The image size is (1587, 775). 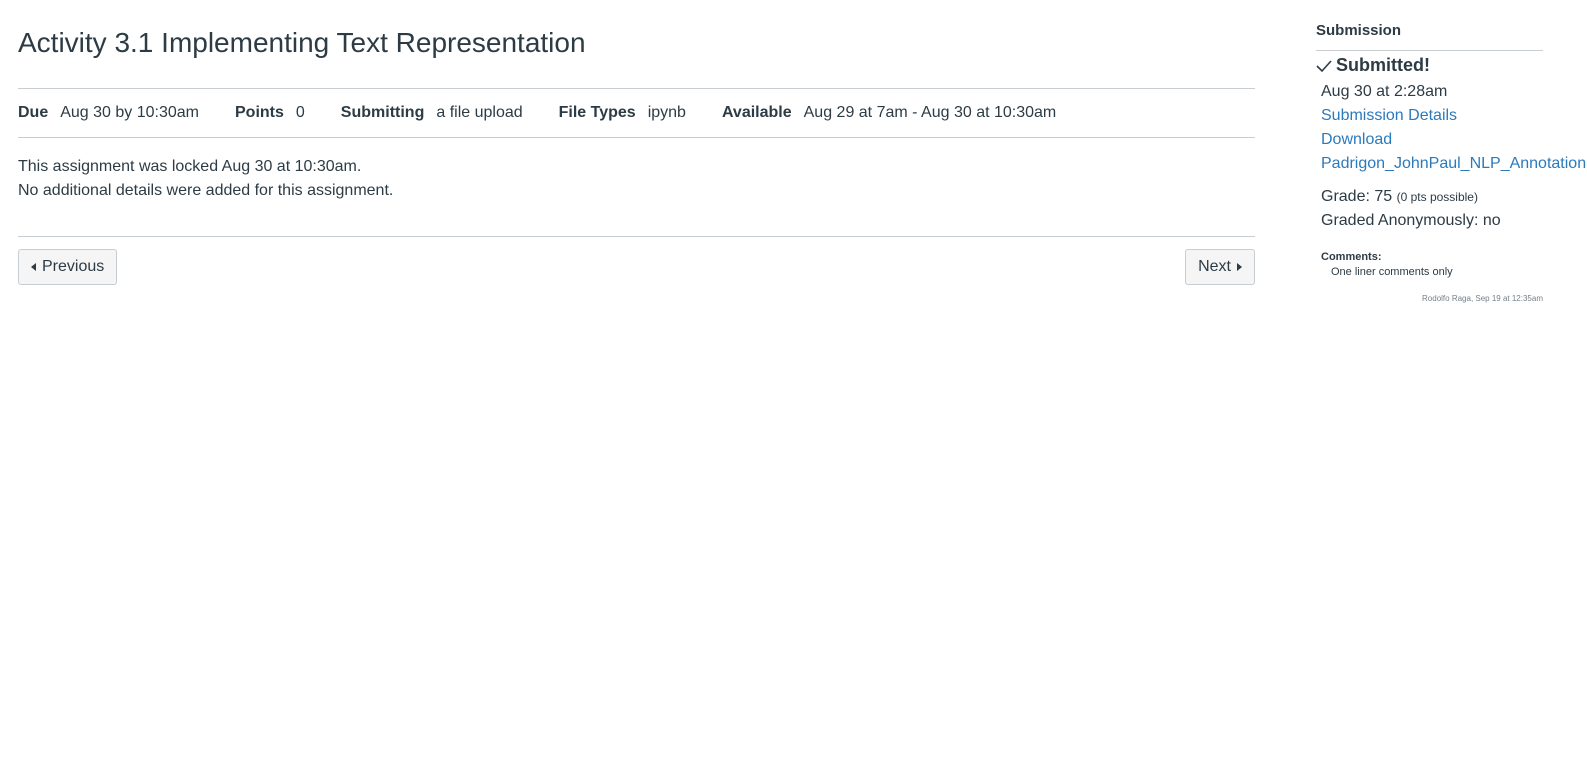 I want to click on grade: Grade: 75 (0 pts possible), so click(x=1399, y=197).